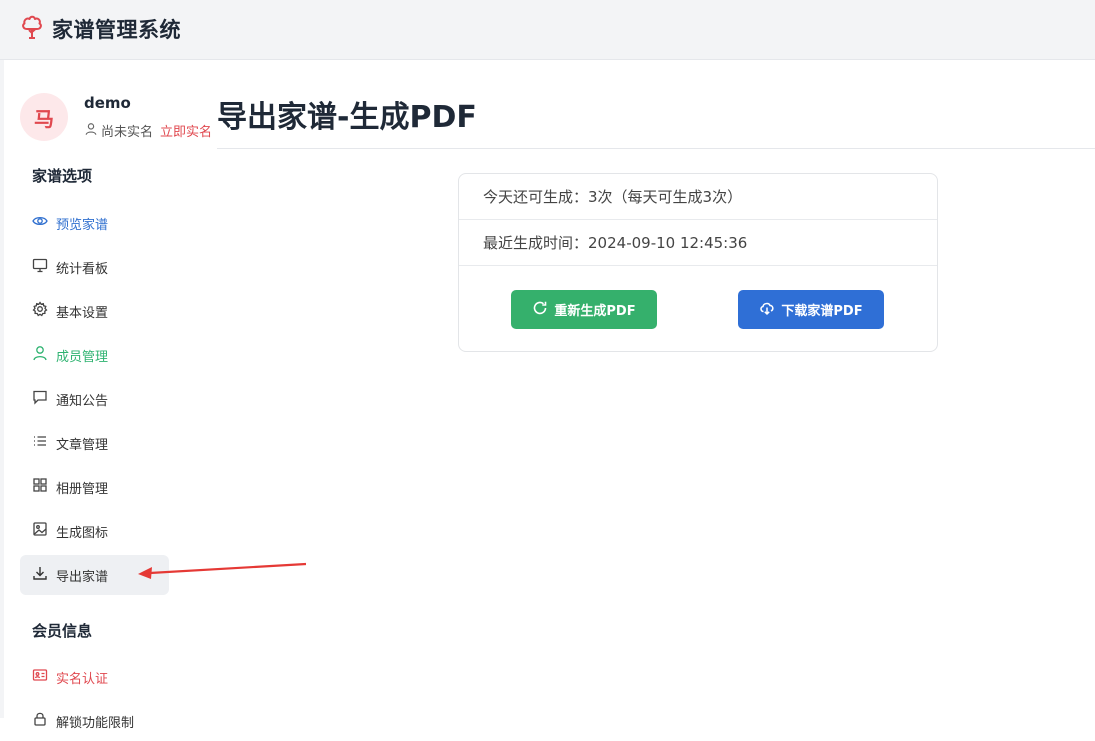  What do you see at coordinates (822, 311) in the screenshot?
I see `download-pdf-label: 下载家谱PDF` at bounding box center [822, 311].